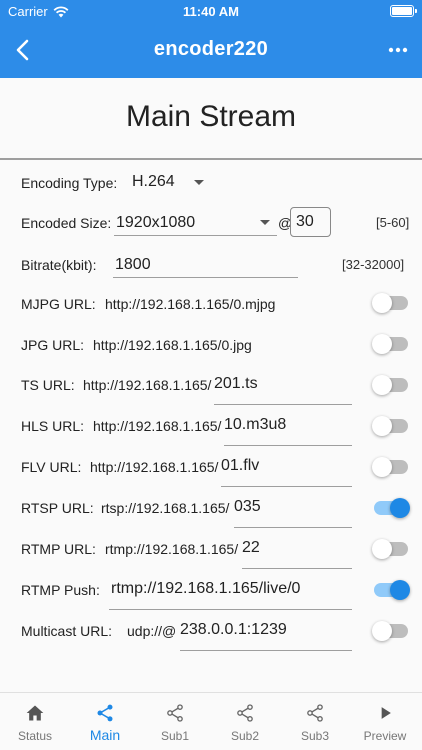 The height and width of the screenshot is (750, 422). What do you see at coordinates (391, 303) in the screenshot?
I see `mjpg-url-toggle` at bounding box center [391, 303].